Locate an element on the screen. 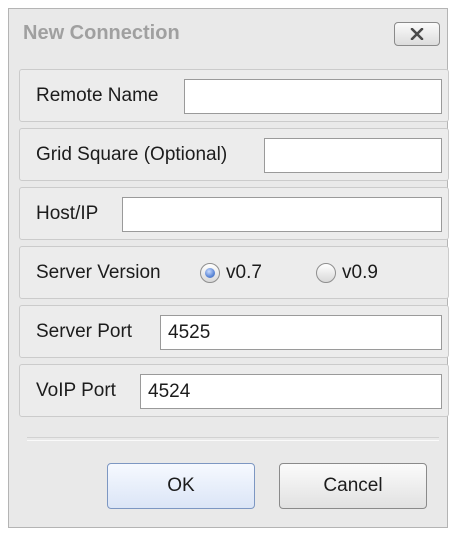  server-port-input is located at coordinates (301, 332).